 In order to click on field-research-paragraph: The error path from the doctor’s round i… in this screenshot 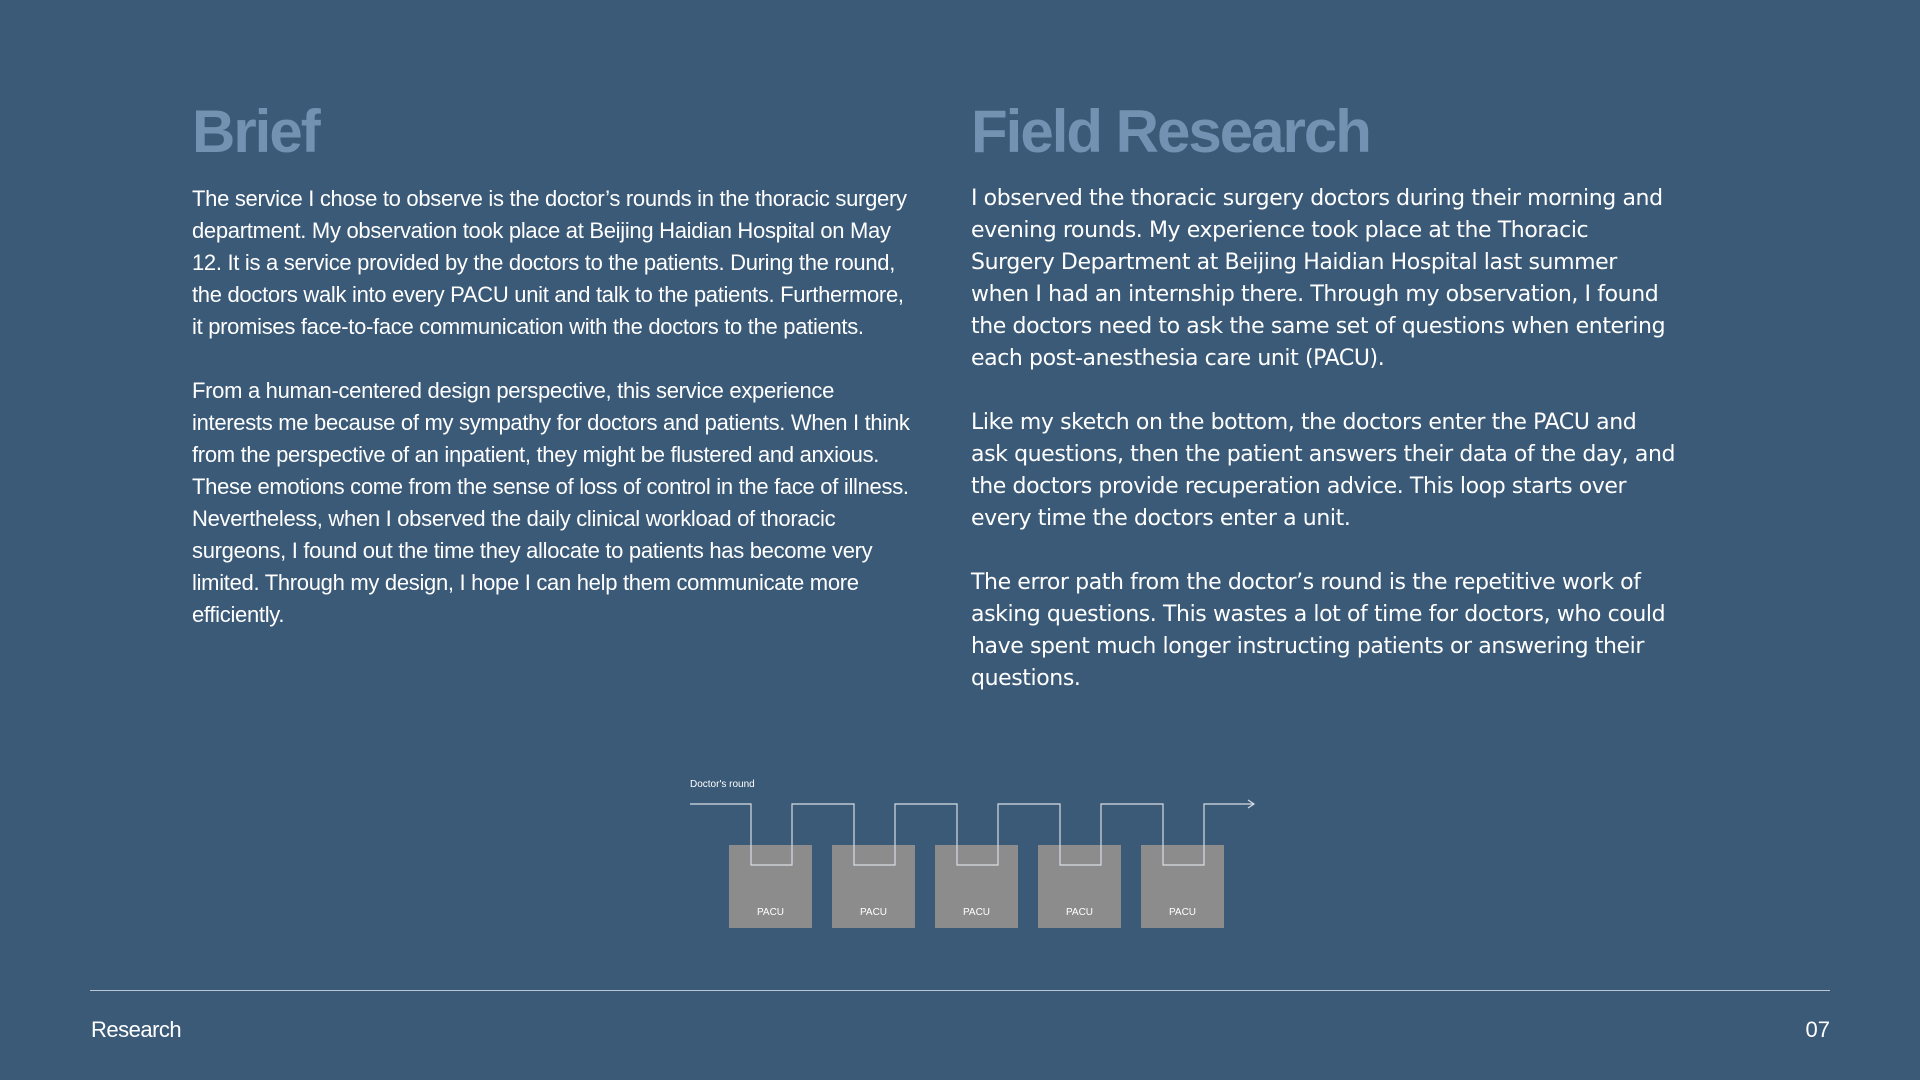, I will do `click(1318, 630)`.